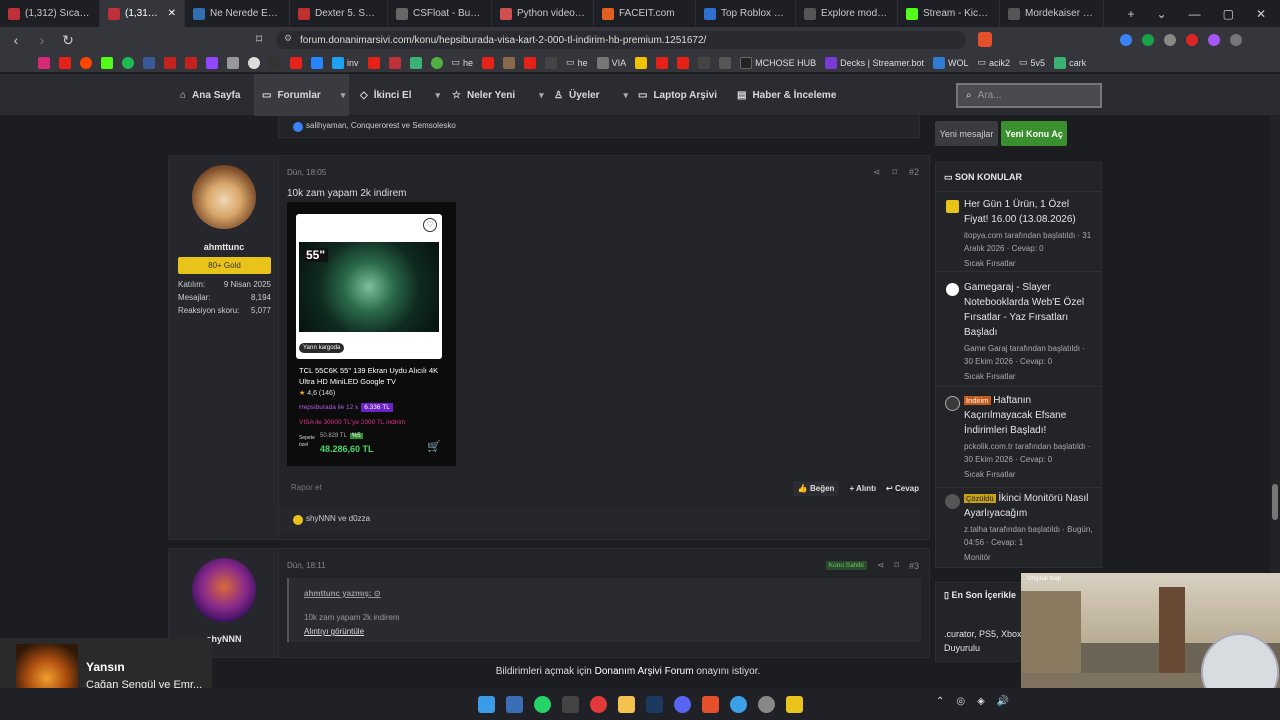 The image size is (1280, 720). I want to click on nav-forums: ▭ Forumlar ▾, so click(301, 95).